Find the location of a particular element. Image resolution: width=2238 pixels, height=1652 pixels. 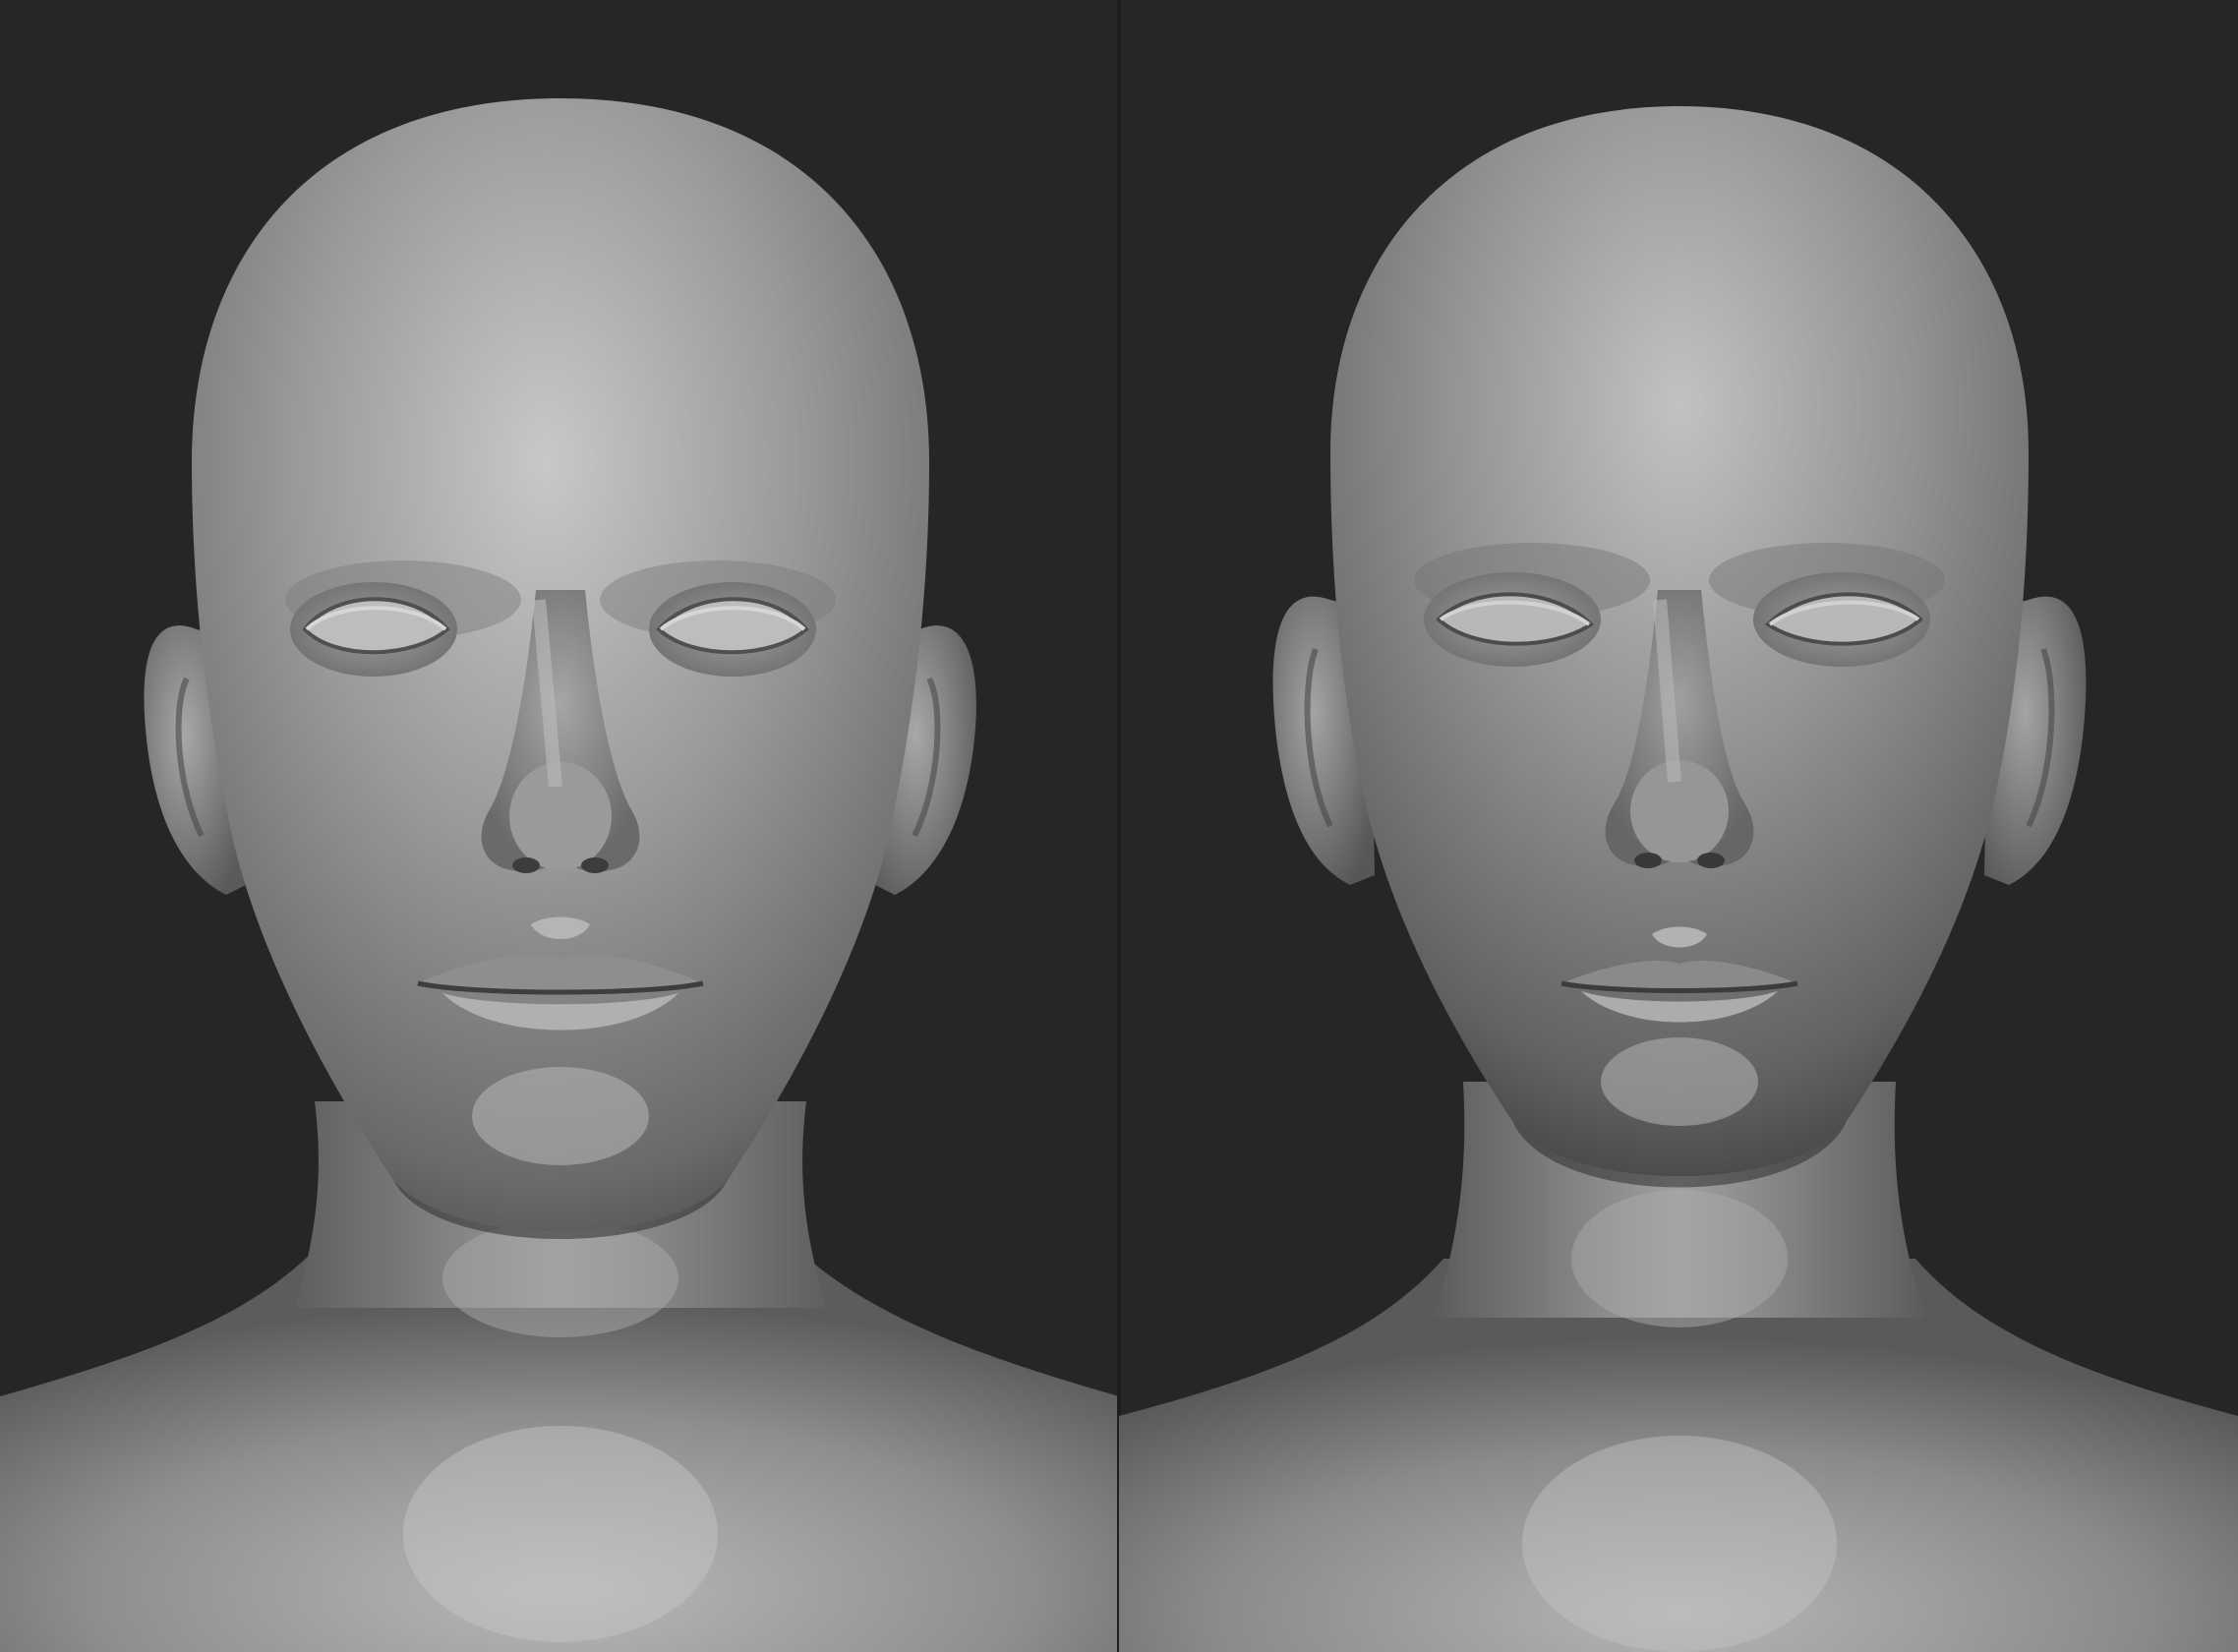

left-eye-right is located at coordinates (732, 629).